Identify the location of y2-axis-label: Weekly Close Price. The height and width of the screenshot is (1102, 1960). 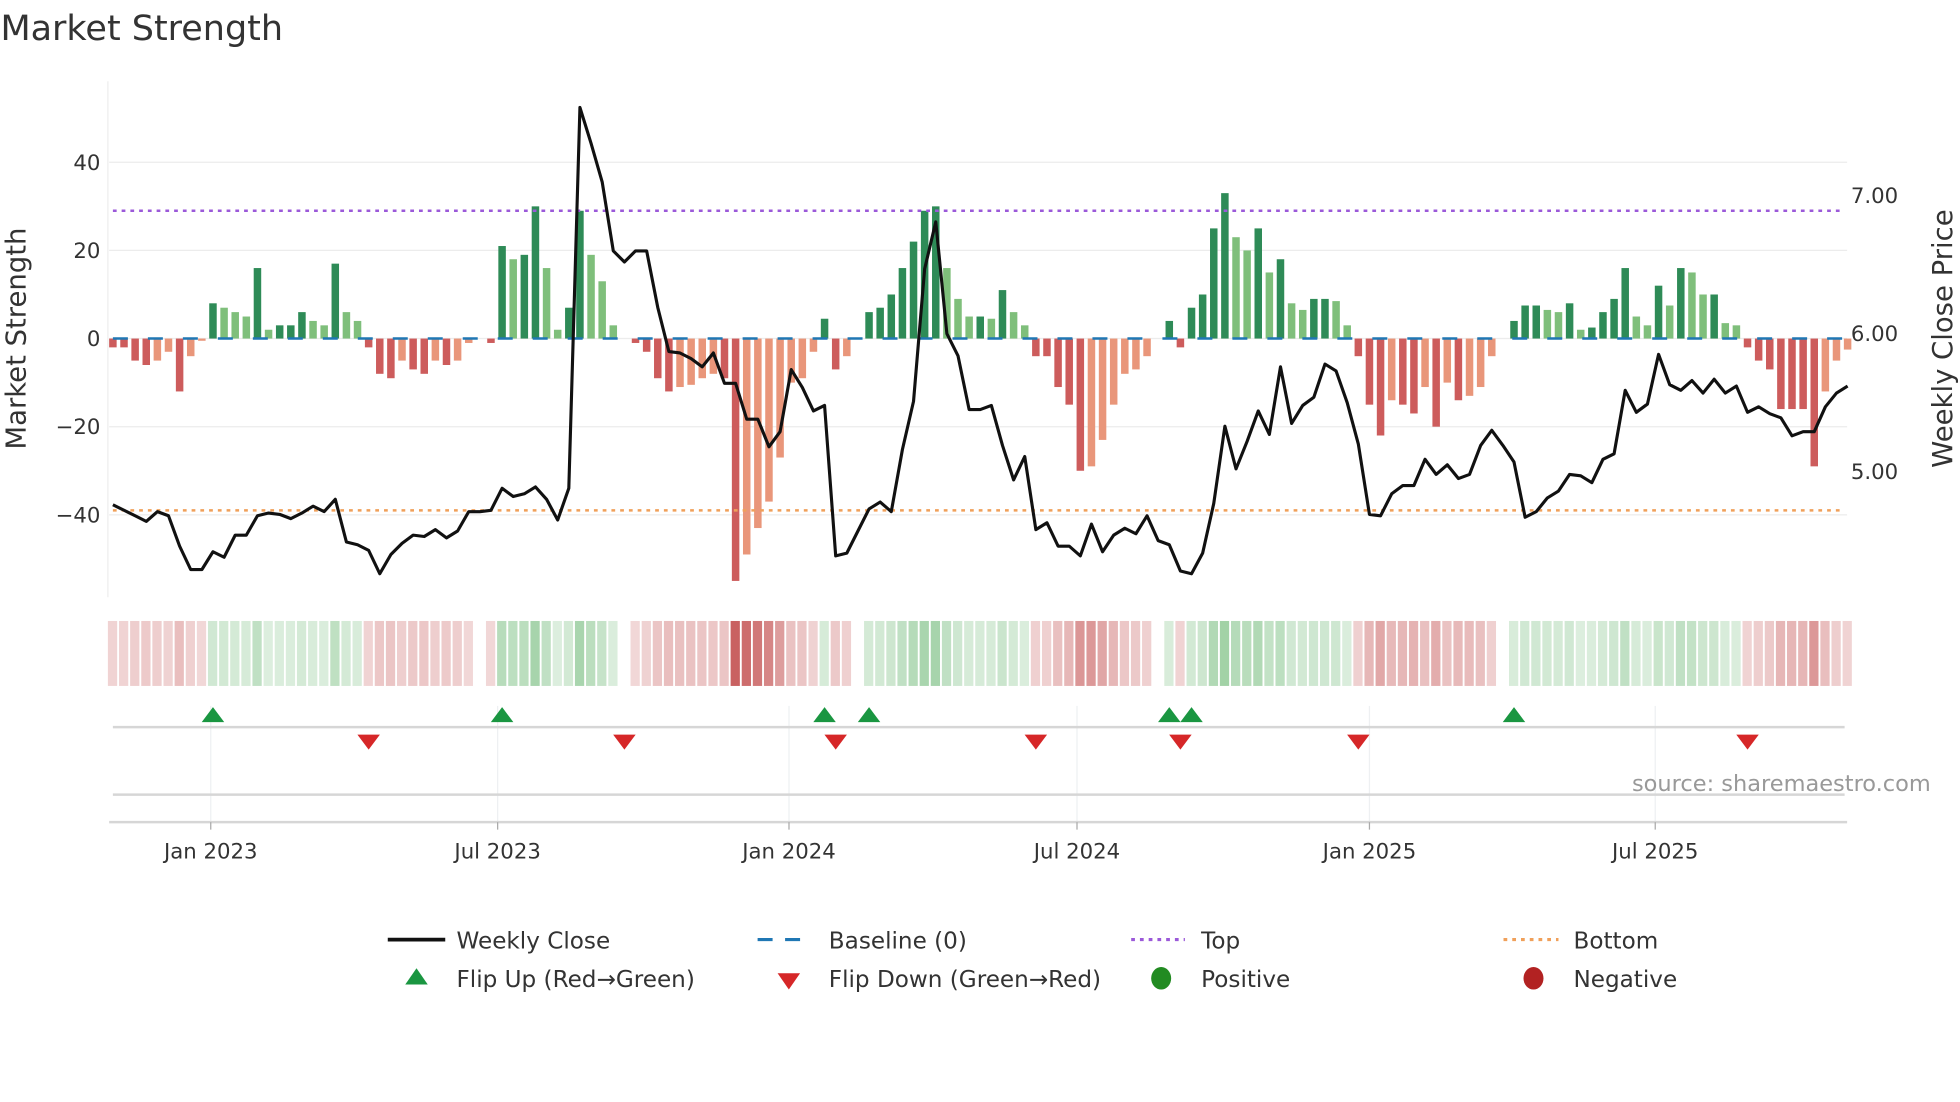
(1943, 338).